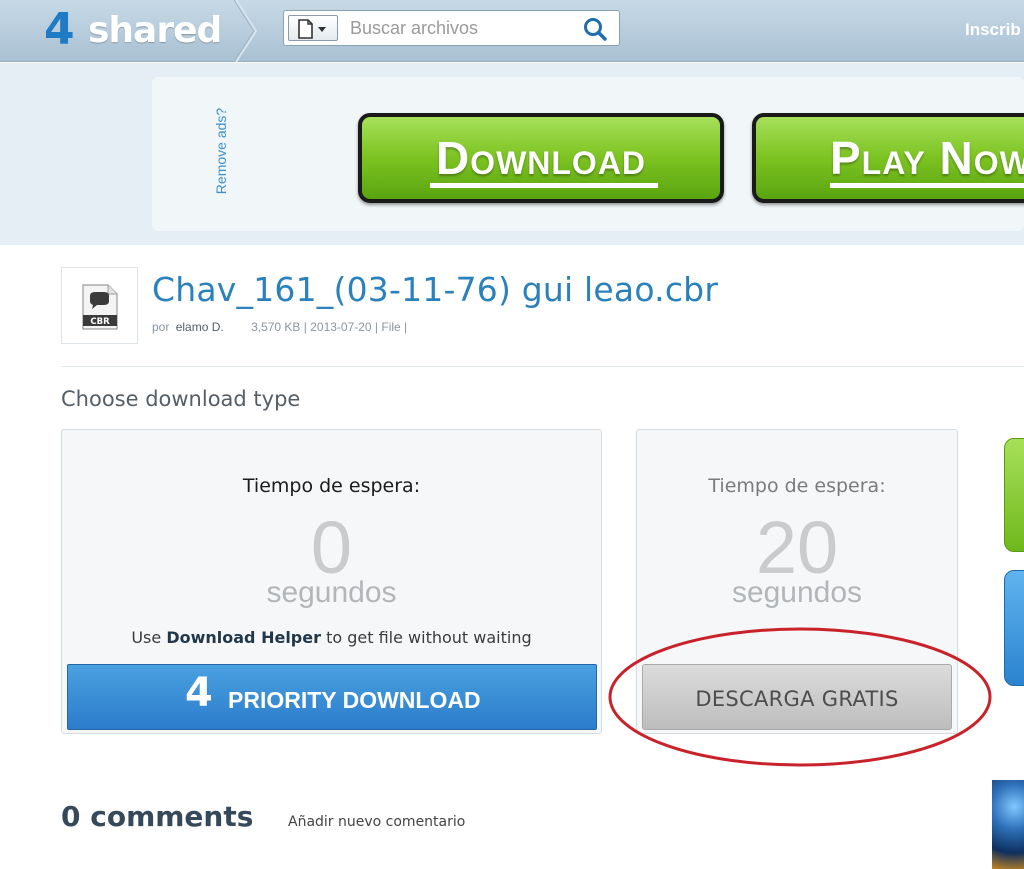 Image resolution: width=1024 pixels, height=869 pixels. Describe the element at coordinates (927, 158) in the screenshot. I see `ad-play-label: Play Now` at that location.